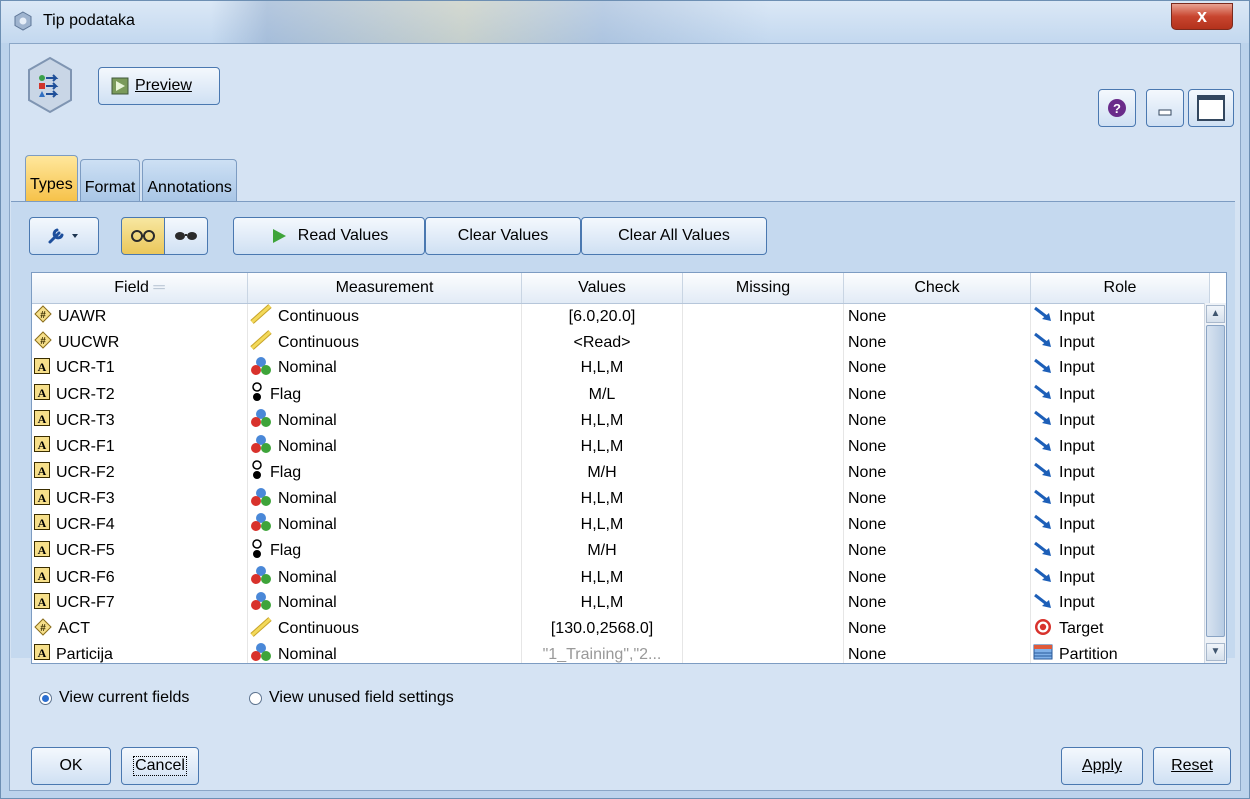 The height and width of the screenshot is (799, 1250). I want to click on scrollbar-thumb, so click(1215, 481).